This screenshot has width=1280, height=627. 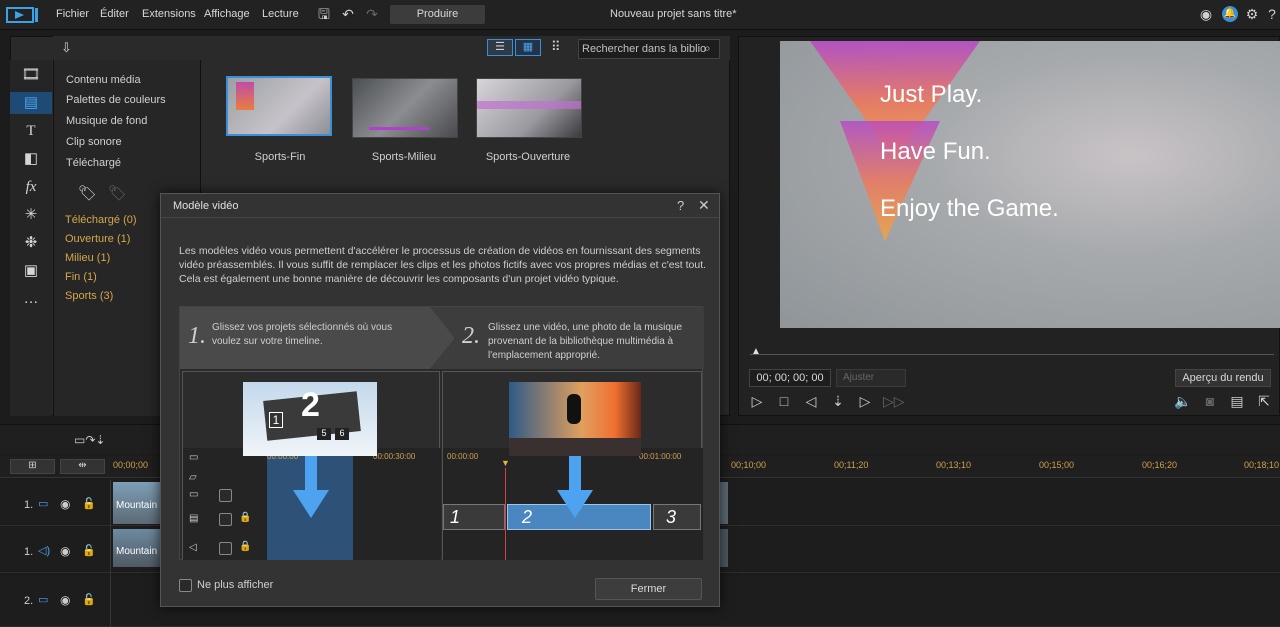 What do you see at coordinates (463, 456) in the screenshot?
I see `mini-time-a: 00:00:00` at bounding box center [463, 456].